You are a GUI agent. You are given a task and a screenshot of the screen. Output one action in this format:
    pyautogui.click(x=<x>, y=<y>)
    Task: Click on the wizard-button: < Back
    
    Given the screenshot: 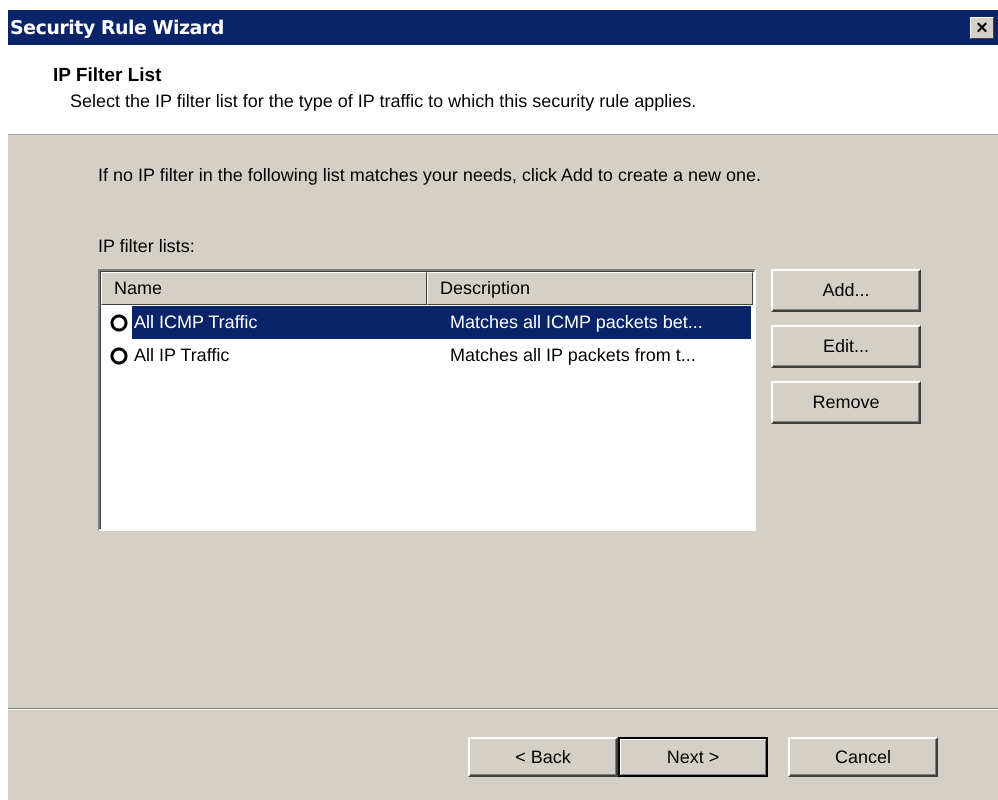 What is the action you would take?
    pyautogui.click(x=543, y=757)
    